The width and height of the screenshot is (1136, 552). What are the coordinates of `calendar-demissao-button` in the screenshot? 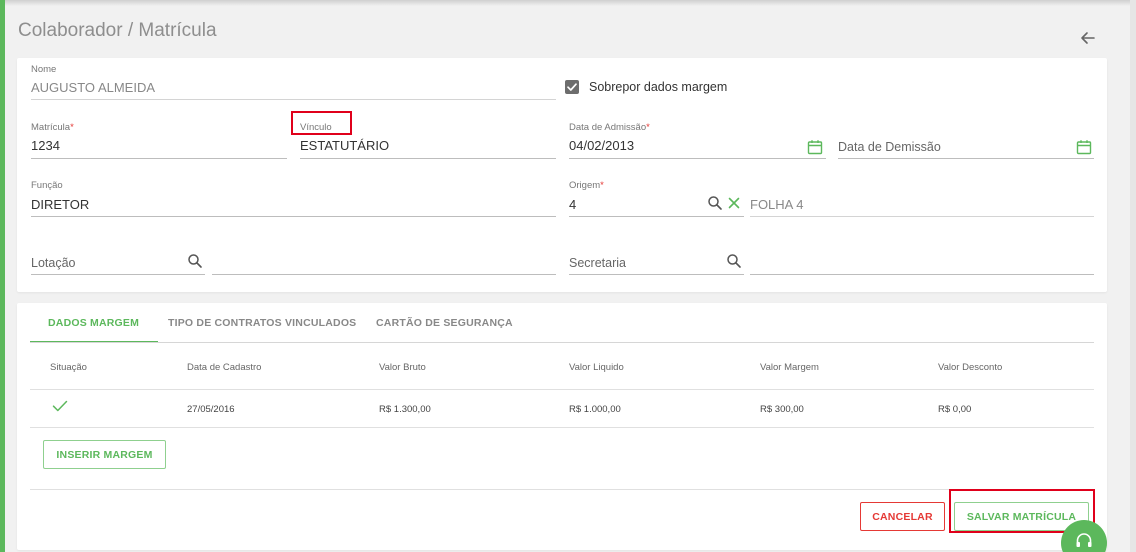 It's located at (1084, 147).